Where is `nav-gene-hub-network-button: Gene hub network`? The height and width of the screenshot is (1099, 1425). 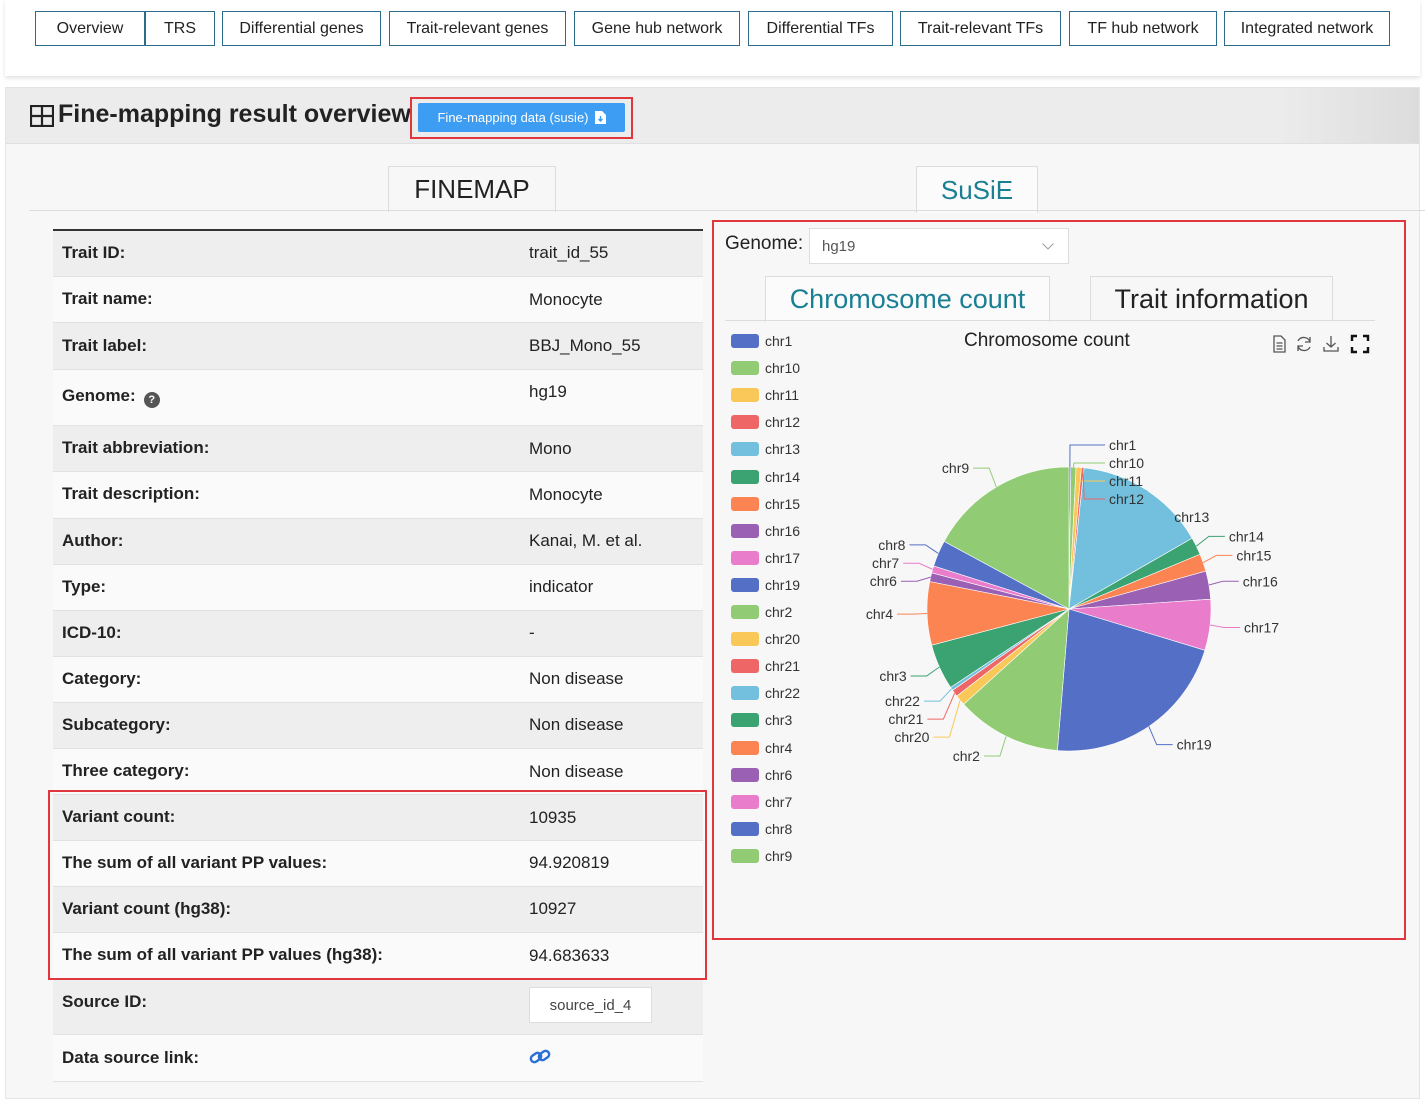
nav-gene-hub-network-button: Gene hub network is located at coordinates (657, 28).